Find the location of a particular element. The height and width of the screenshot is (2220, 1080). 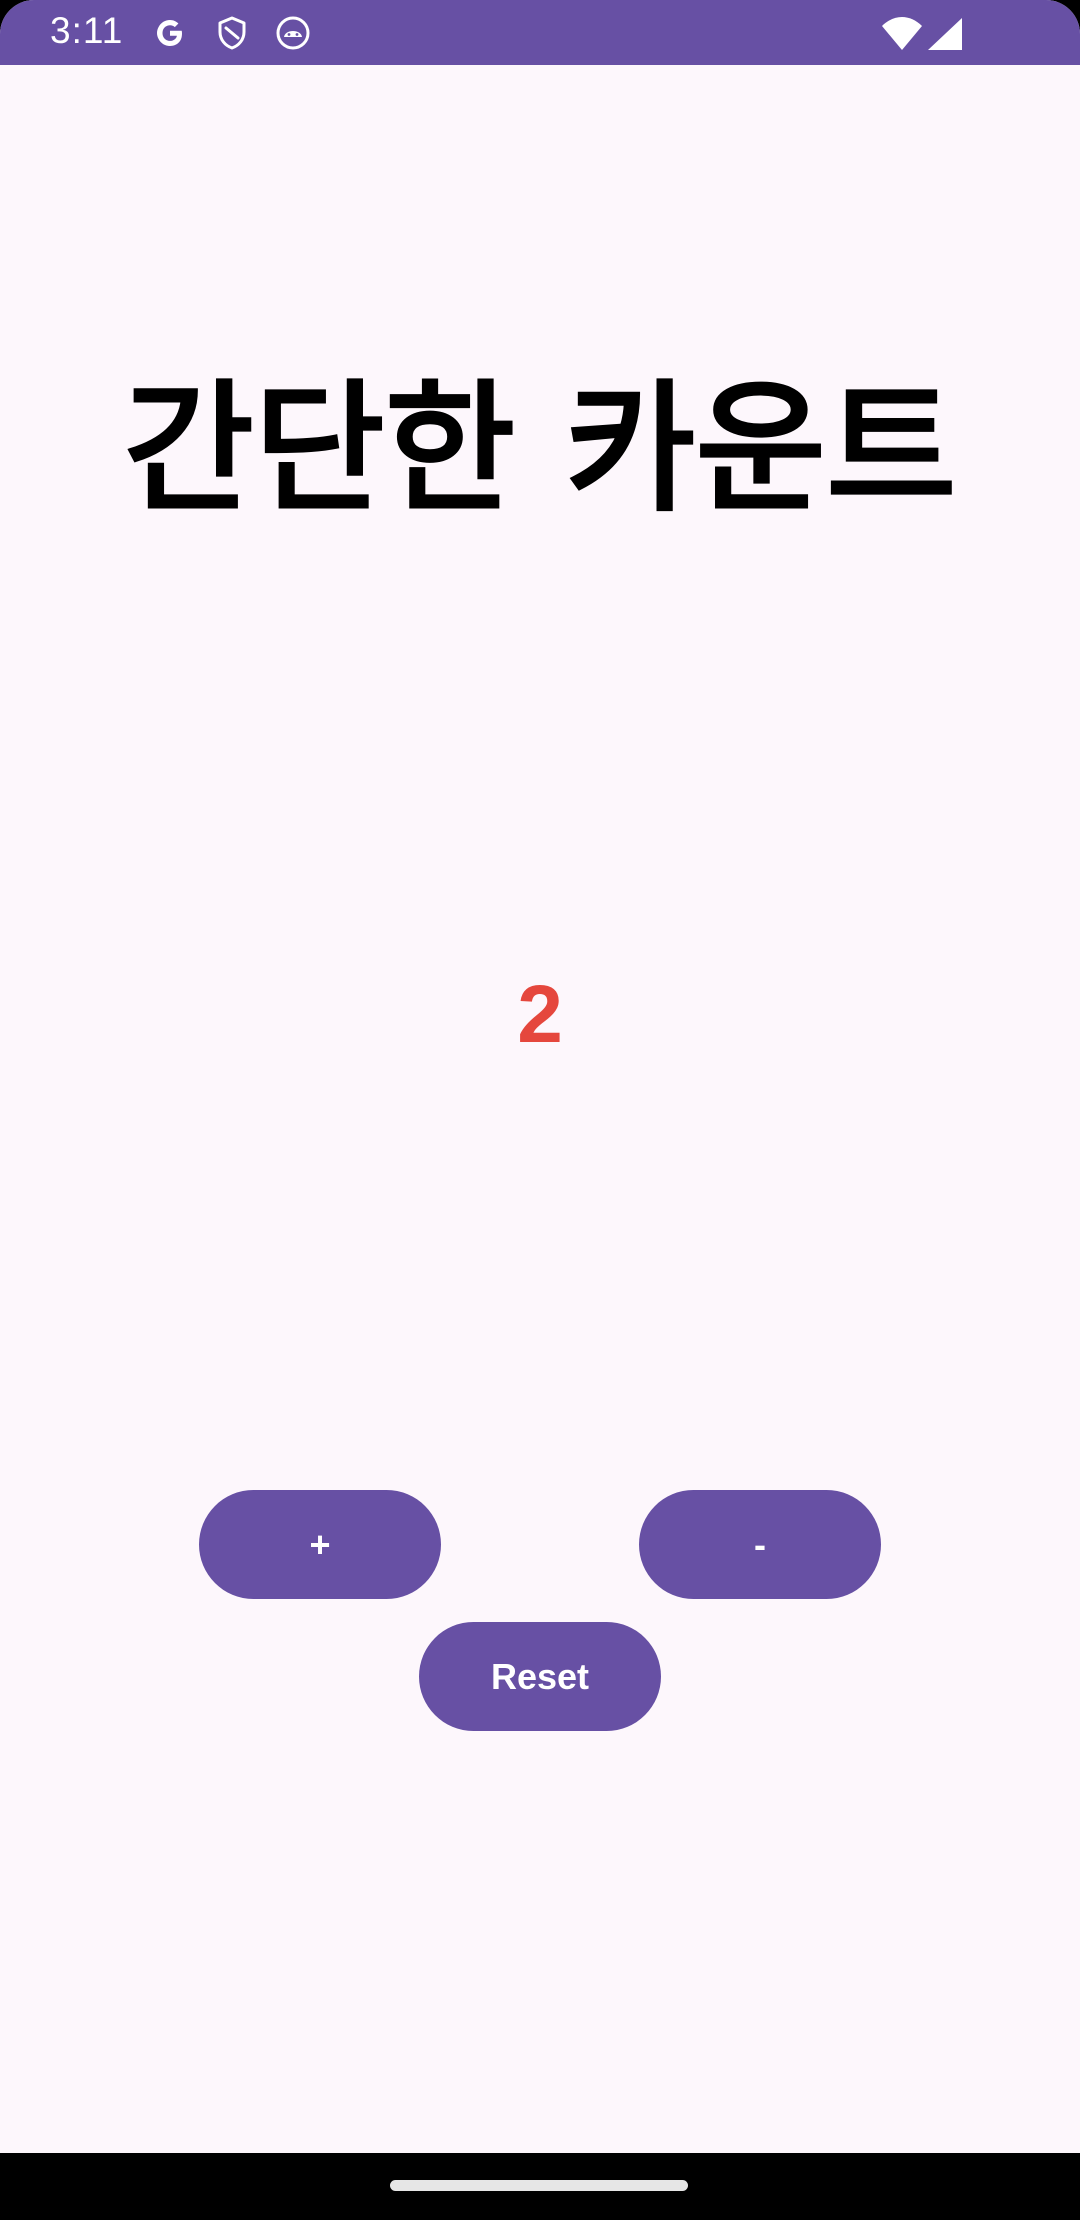

decrement-button-label: - is located at coordinates (760, 1544).